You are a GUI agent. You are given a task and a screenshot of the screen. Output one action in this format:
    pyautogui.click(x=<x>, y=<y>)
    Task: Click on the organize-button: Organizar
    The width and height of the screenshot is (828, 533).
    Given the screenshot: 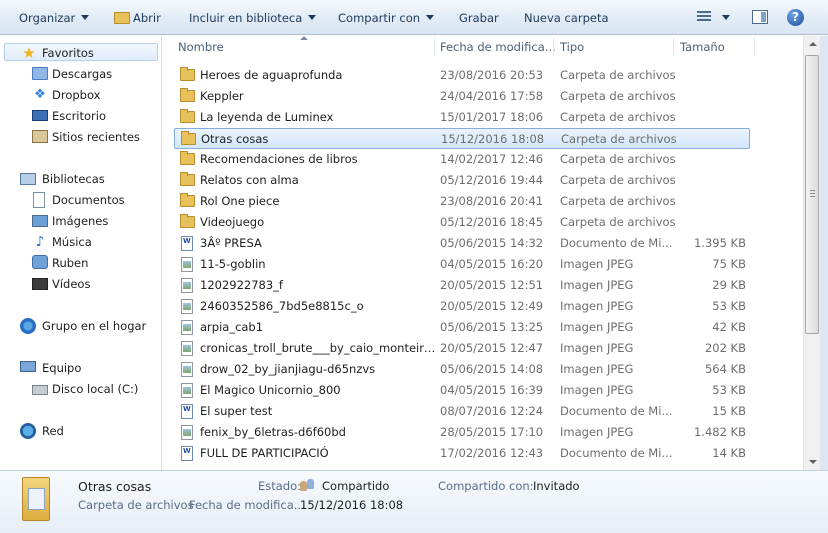 What is the action you would take?
    pyautogui.click(x=54, y=18)
    